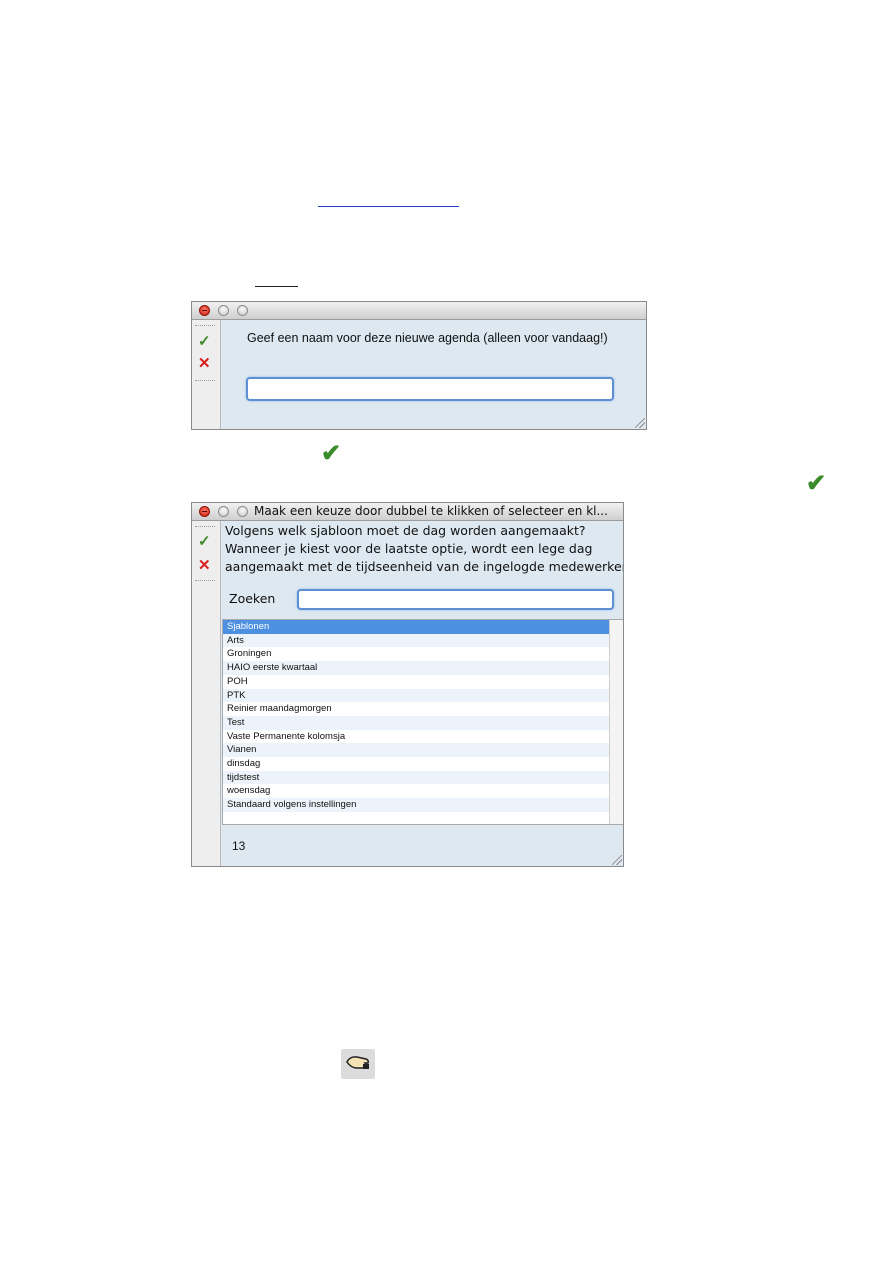 The width and height of the screenshot is (893, 1263). I want to click on document-link, so click(388, 206).